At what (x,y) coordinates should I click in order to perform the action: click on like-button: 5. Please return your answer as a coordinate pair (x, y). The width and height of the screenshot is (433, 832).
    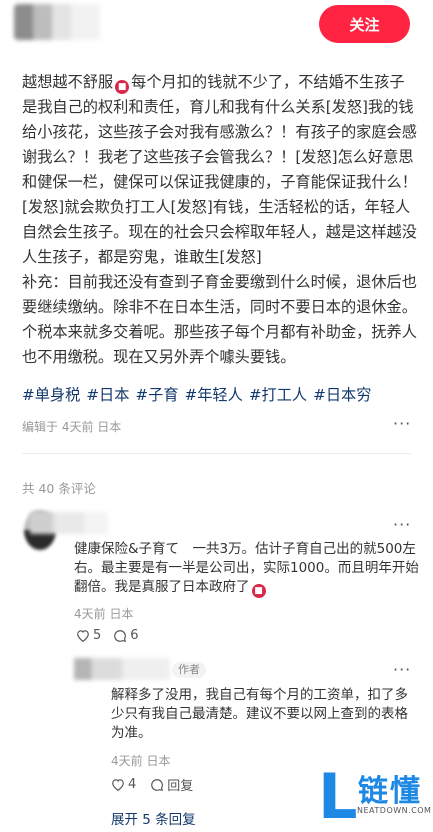
    Looking at the image, I should click on (88, 635).